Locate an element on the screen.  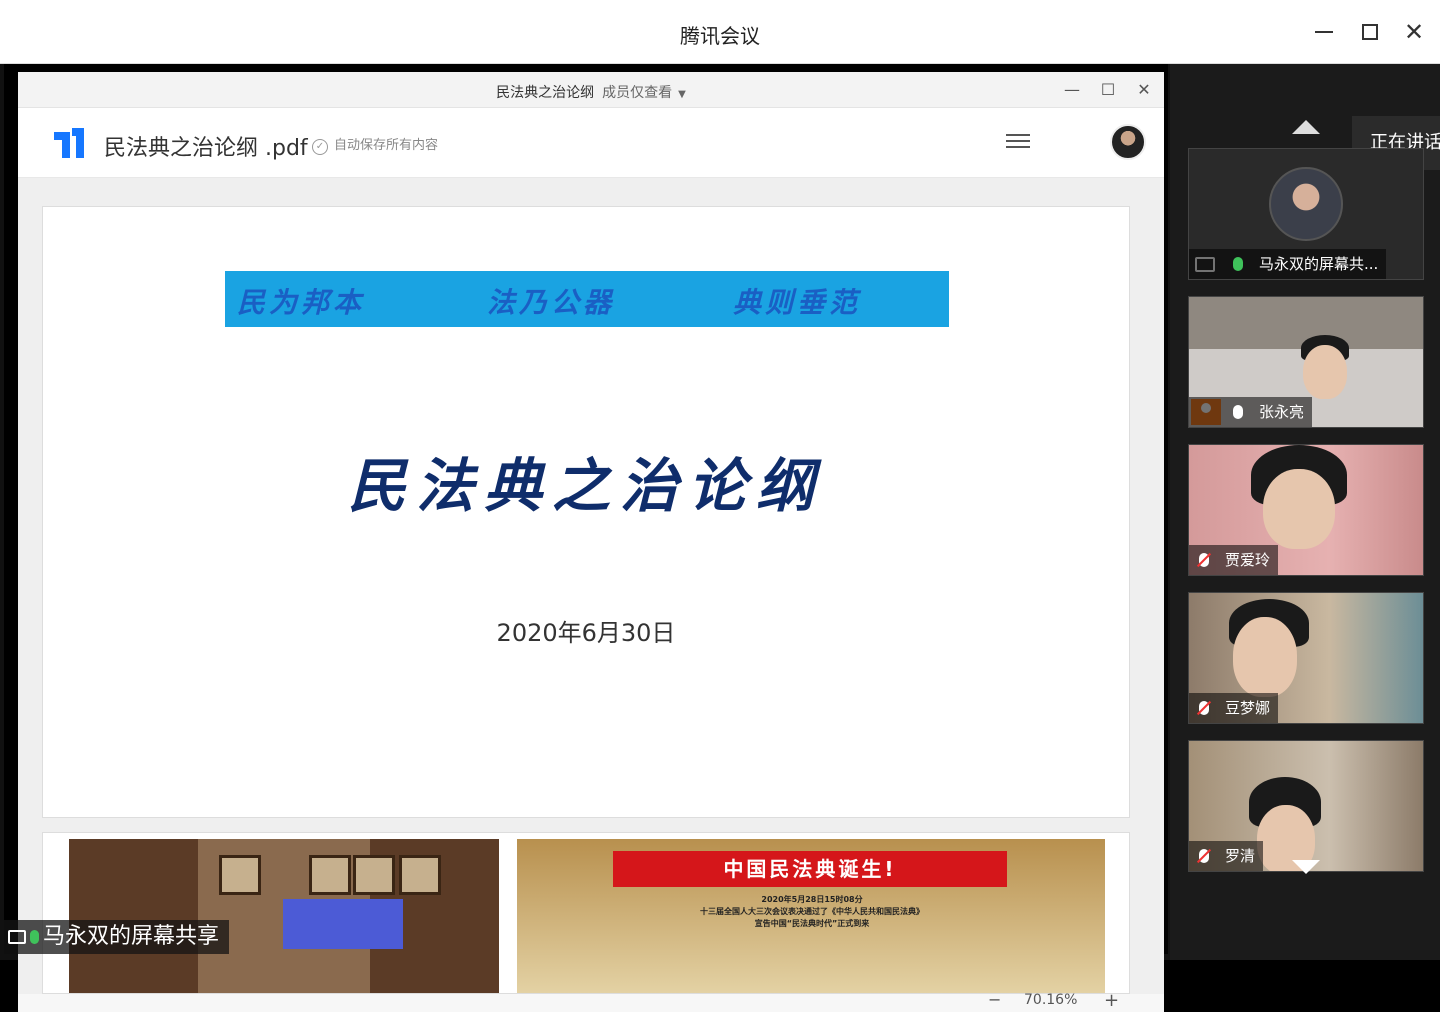
maximize-button is located at coordinates (1370, 32).